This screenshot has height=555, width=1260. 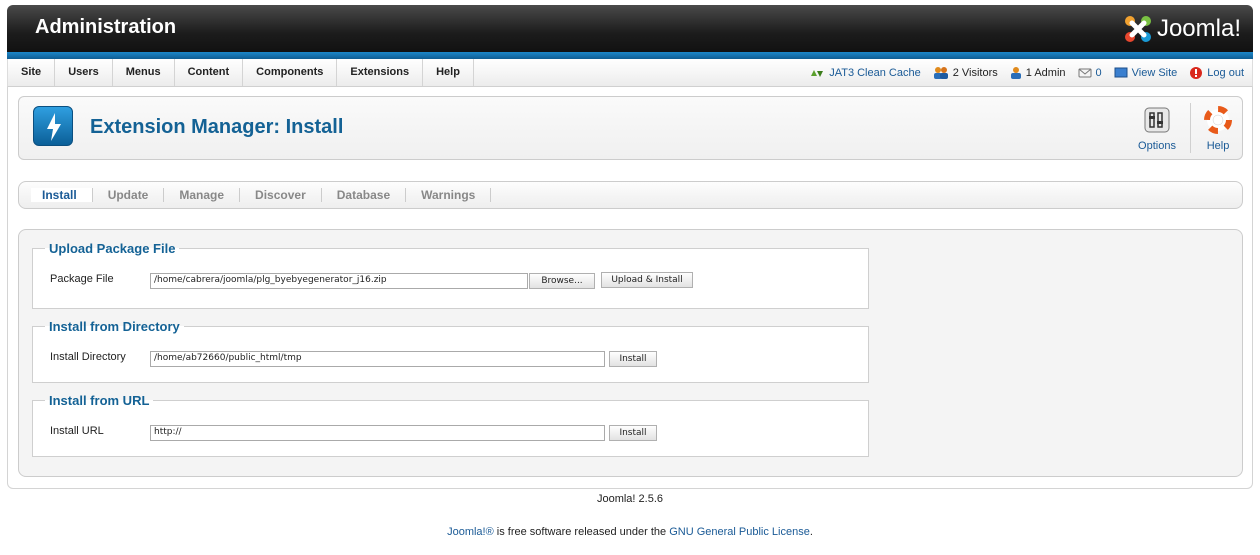 I want to click on help-button: Help, so click(x=1218, y=128).